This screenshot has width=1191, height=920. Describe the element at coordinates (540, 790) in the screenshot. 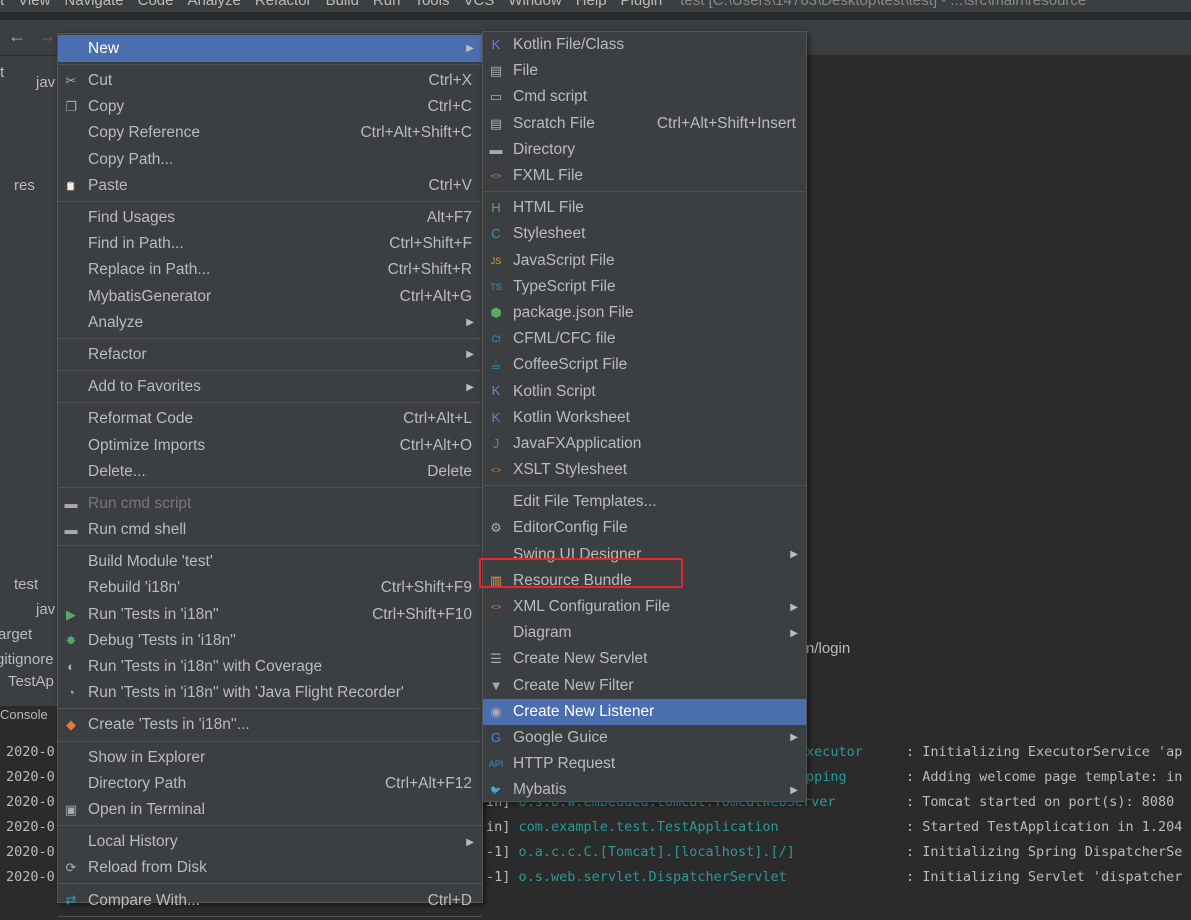

I see `menu-item-label: Mybatis` at that location.